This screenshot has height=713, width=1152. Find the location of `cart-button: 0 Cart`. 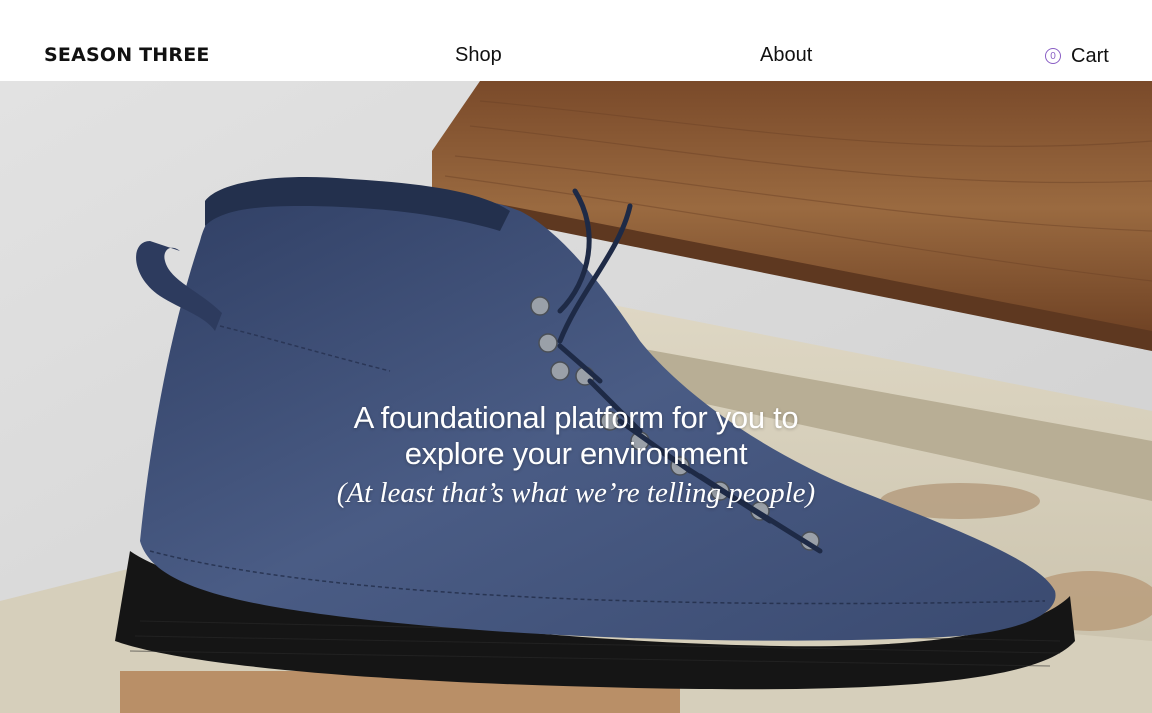

cart-button: 0 Cart is located at coordinates (1077, 56).